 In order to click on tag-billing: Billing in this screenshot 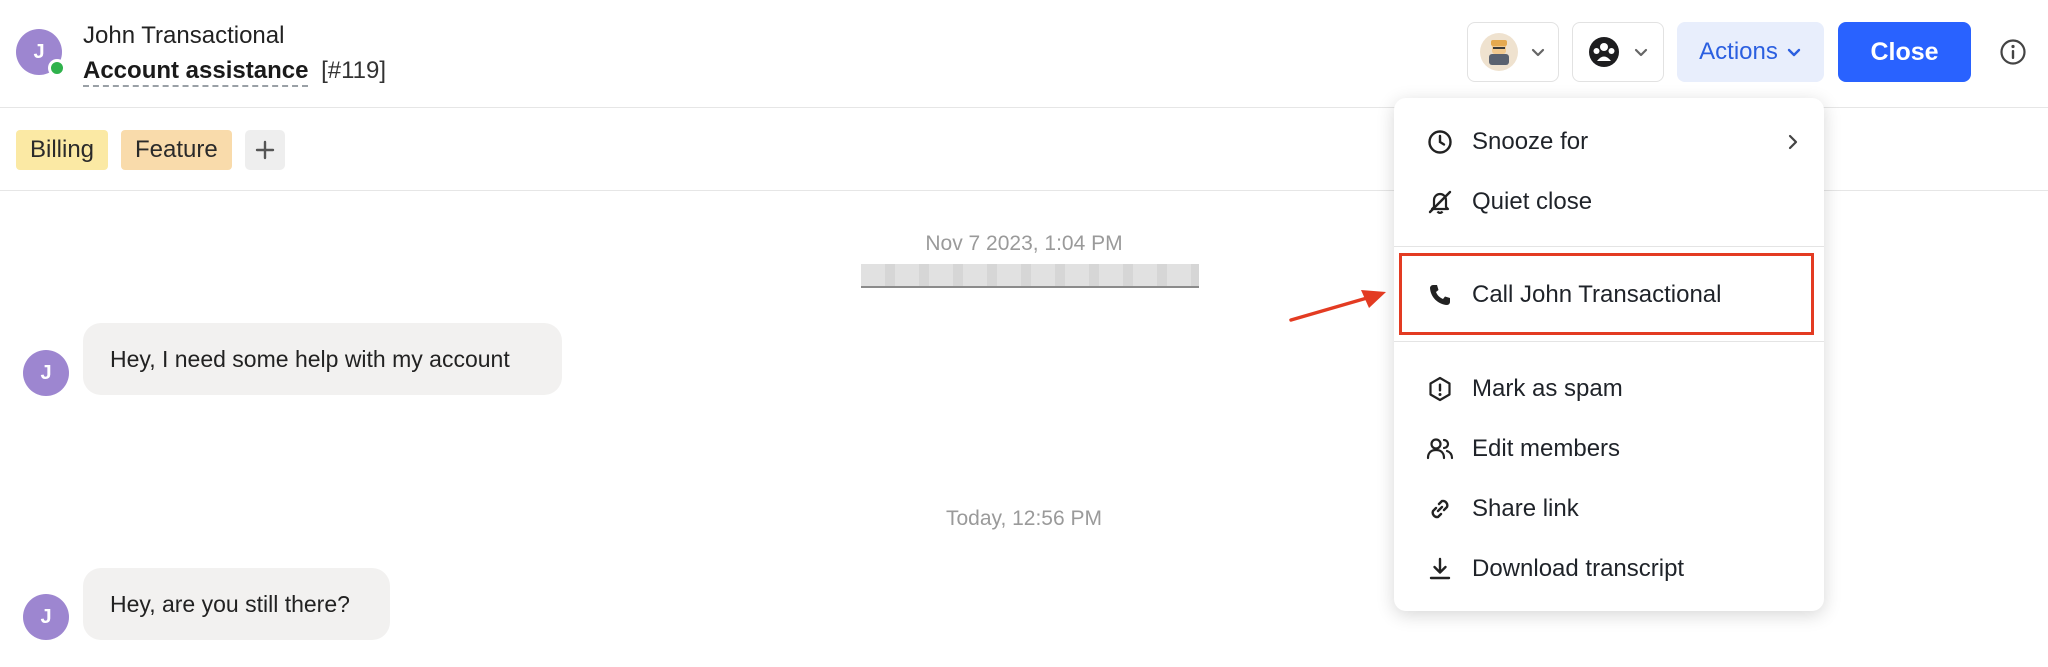, I will do `click(62, 150)`.